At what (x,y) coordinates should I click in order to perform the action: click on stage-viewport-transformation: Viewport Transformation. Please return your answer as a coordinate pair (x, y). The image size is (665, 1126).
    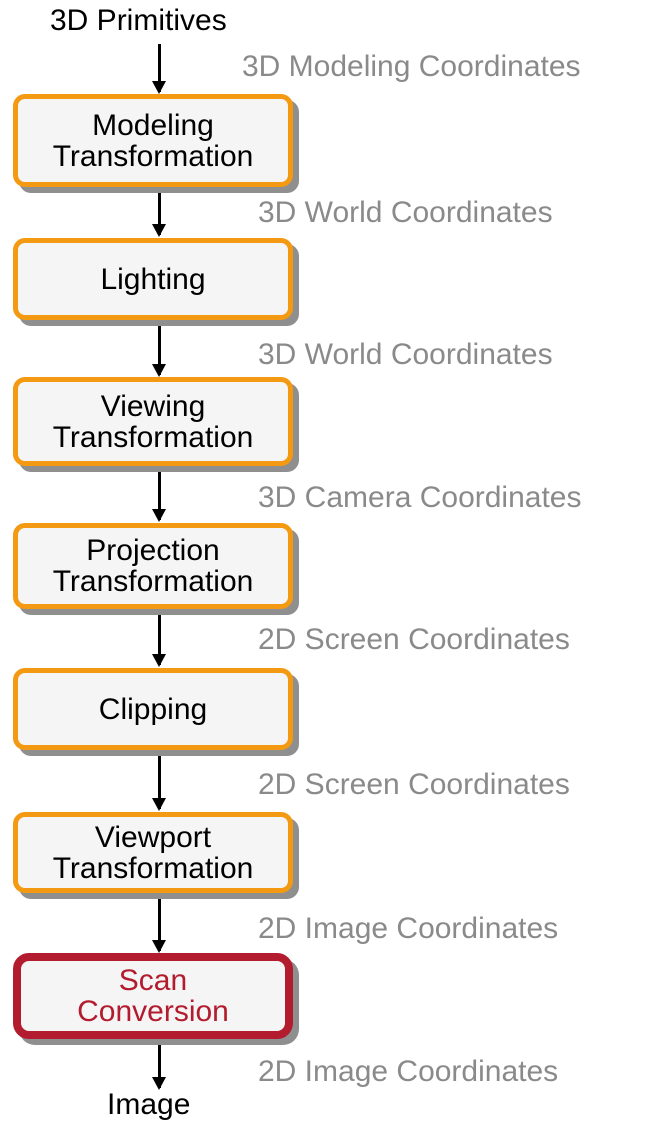
    Looking at the image, I should click on (153, 852).